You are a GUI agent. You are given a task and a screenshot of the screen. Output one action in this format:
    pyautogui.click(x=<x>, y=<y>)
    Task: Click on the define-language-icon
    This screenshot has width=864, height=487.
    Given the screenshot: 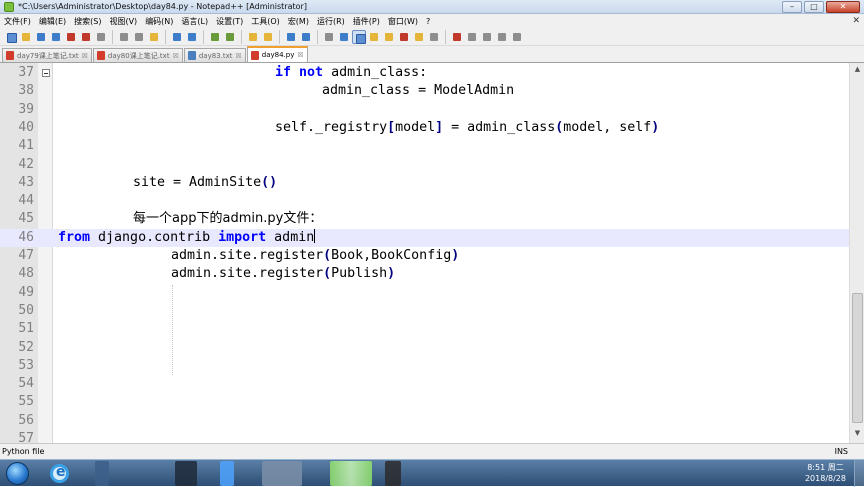 What is the action you would take?
    pyautogui.click(x=374, y=37)
    